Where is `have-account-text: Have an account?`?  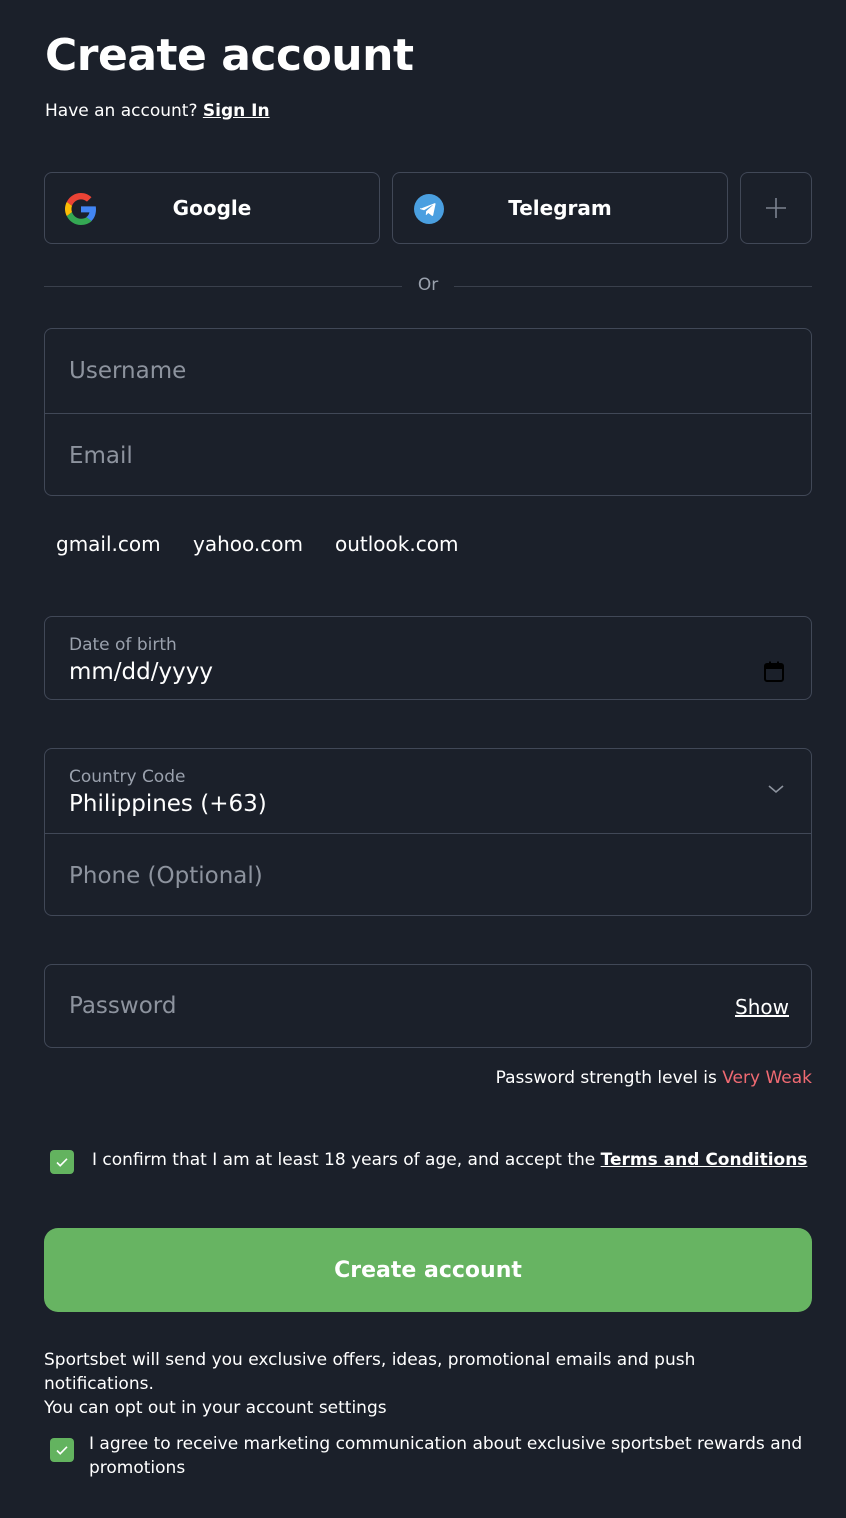 have-account-text: Have an account? is located at coordinates (124, 111).